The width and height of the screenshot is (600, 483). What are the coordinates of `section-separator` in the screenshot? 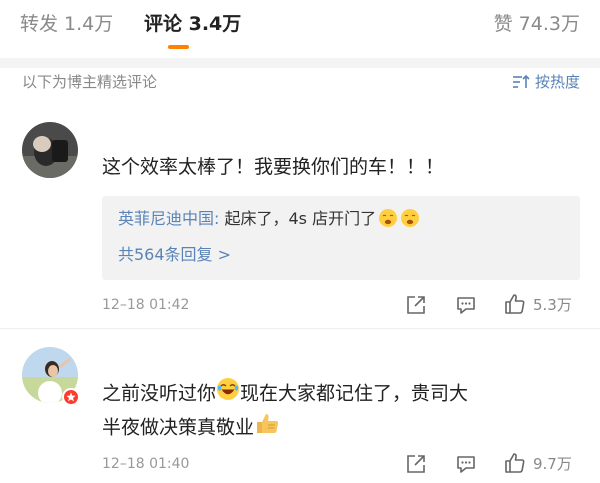 It's located at (300, 63).